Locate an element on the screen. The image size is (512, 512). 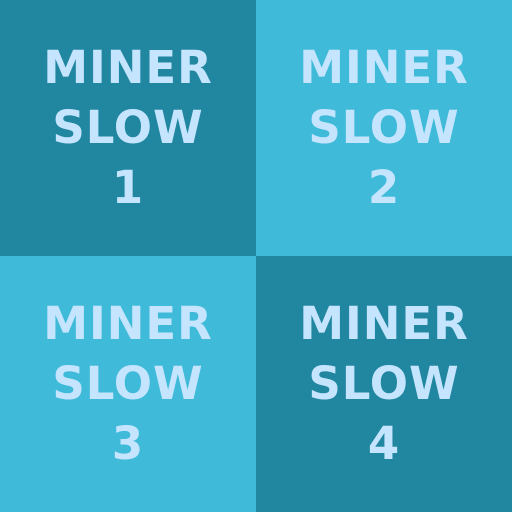
tile-number: 4 is located at coordinates (384, 443).